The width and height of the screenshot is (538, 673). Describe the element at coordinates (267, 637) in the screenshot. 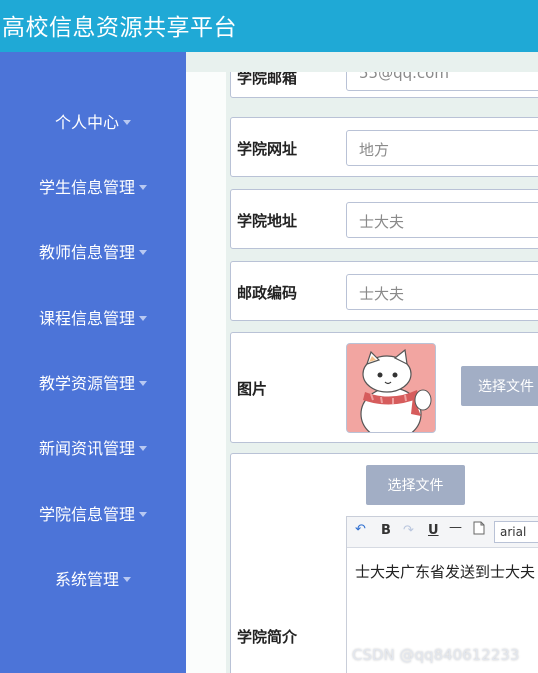

I see `intro-label: 学院简介` at that location.